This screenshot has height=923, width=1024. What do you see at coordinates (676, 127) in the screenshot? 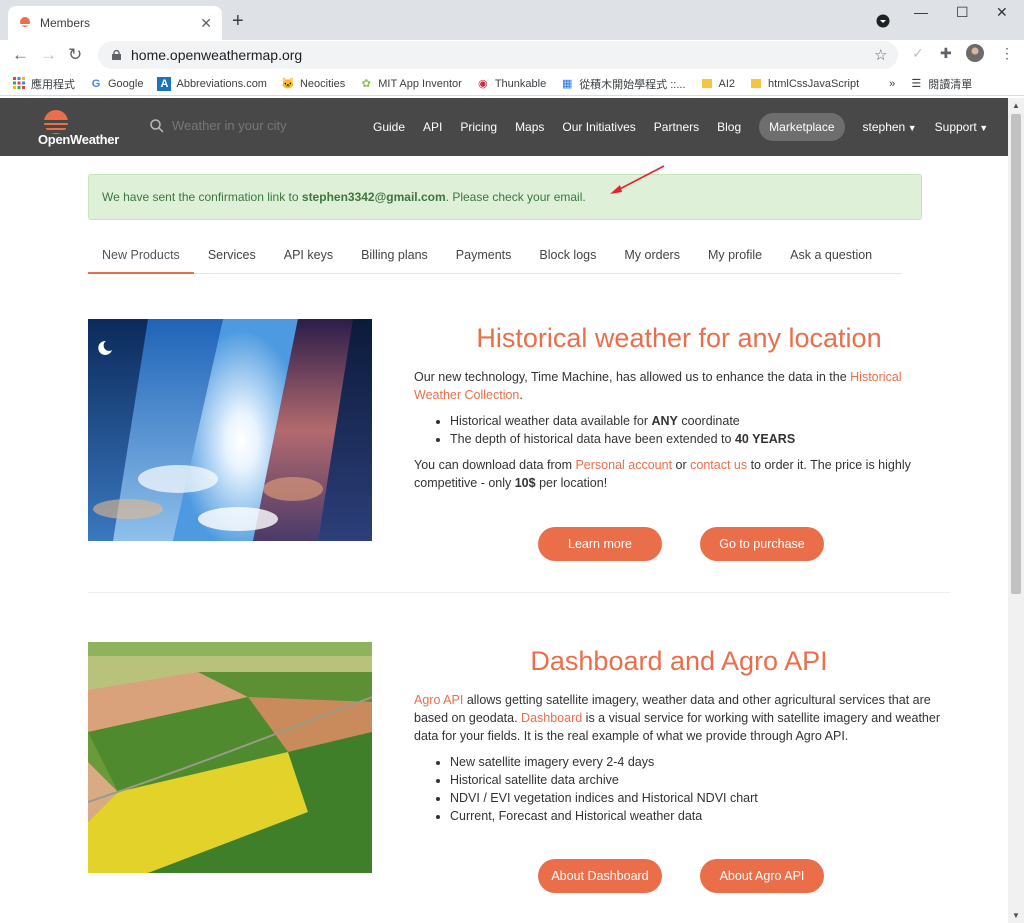
I see `nav-partners: Partners` at bounding box center [676, 127].